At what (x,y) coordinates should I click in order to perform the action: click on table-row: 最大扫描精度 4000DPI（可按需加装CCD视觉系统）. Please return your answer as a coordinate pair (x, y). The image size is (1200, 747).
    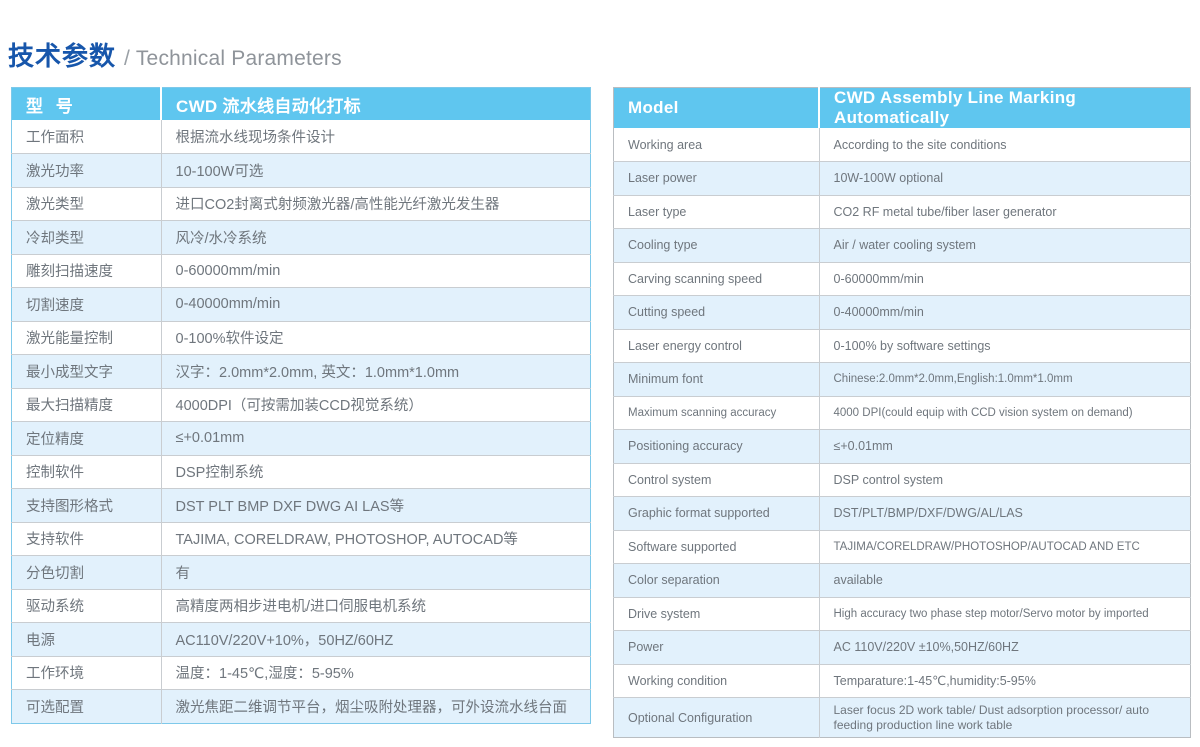
    Looking at the image, I should click on (301, 405).